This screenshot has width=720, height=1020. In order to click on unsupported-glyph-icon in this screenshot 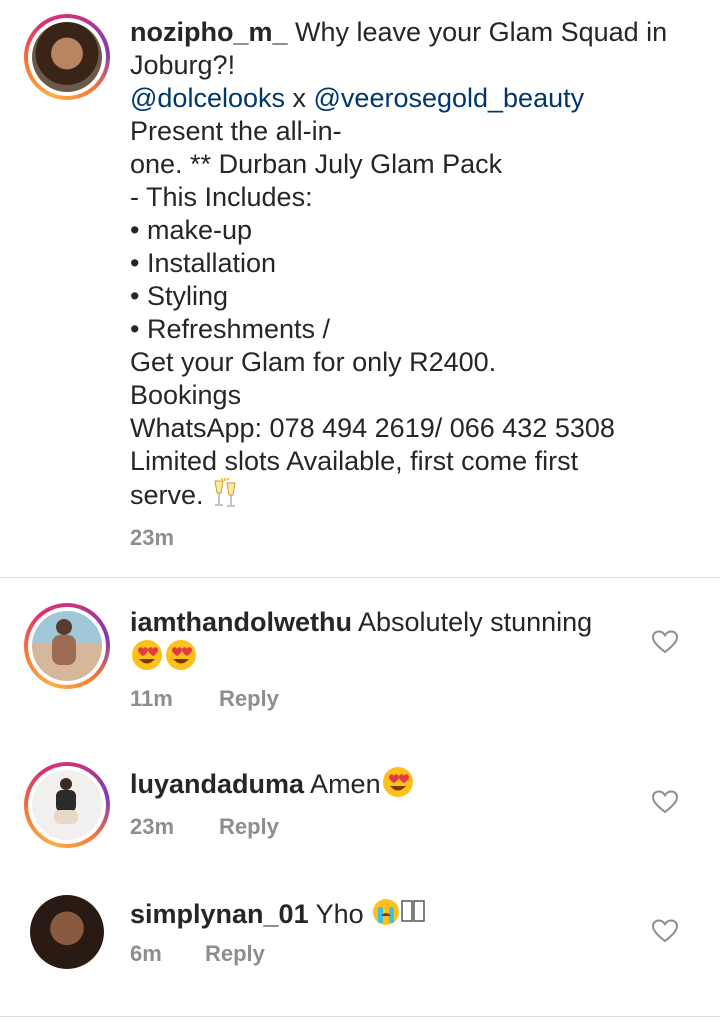, I will do `click(413, 916)`.